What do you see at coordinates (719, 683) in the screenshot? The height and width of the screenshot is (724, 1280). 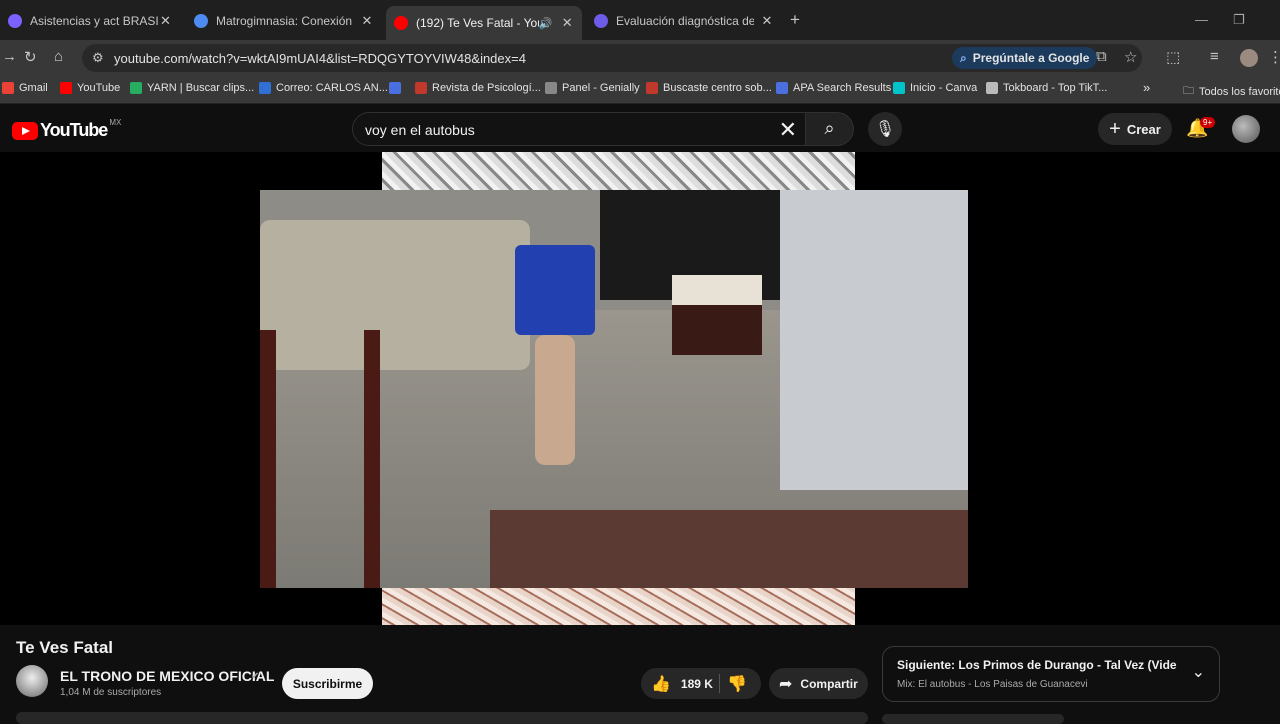 I see `divider` at bounding box center [719, 683].